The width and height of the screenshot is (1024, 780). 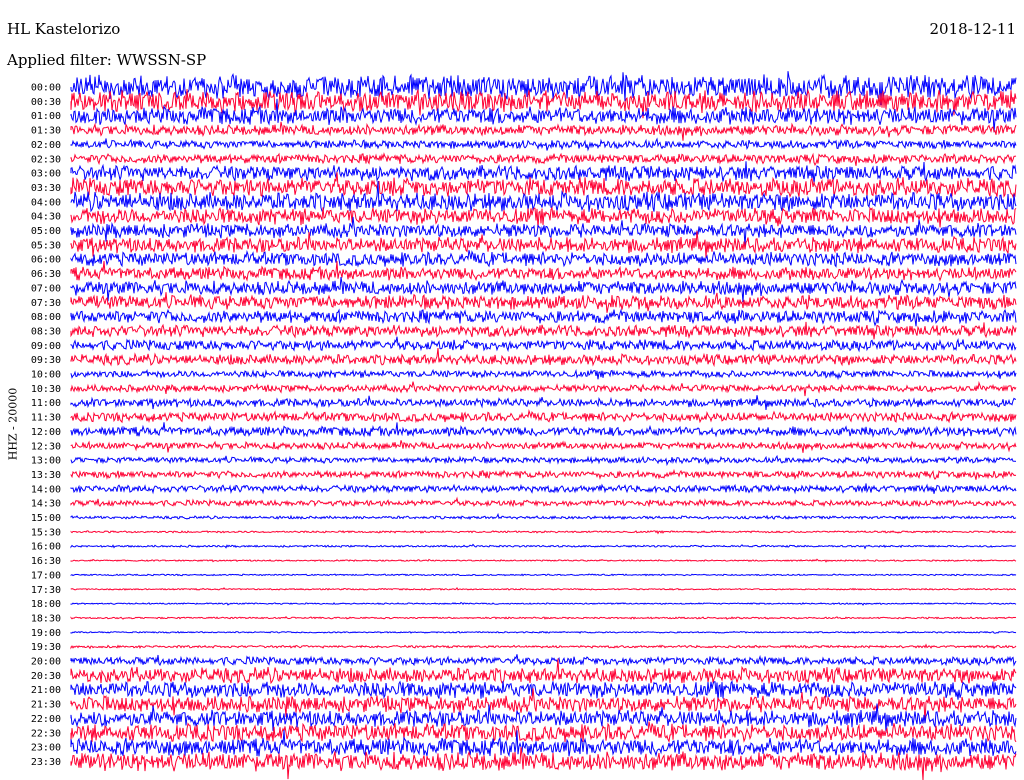 What do you see at coordinates (46, 174) in the screenshot?
I see `row-label: 03:00` at bounding box center [46, 174].